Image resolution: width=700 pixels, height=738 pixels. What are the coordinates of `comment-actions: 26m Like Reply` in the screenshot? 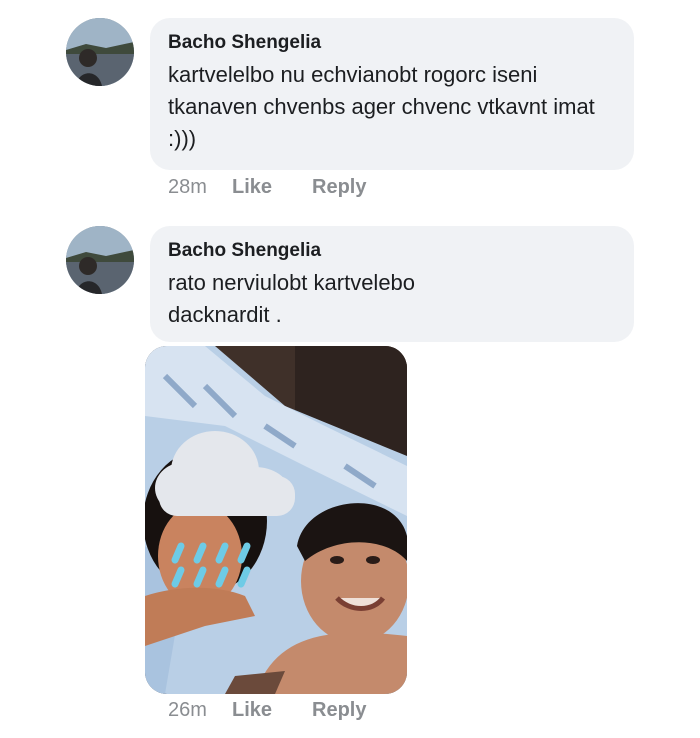 It's located at (267, 712).